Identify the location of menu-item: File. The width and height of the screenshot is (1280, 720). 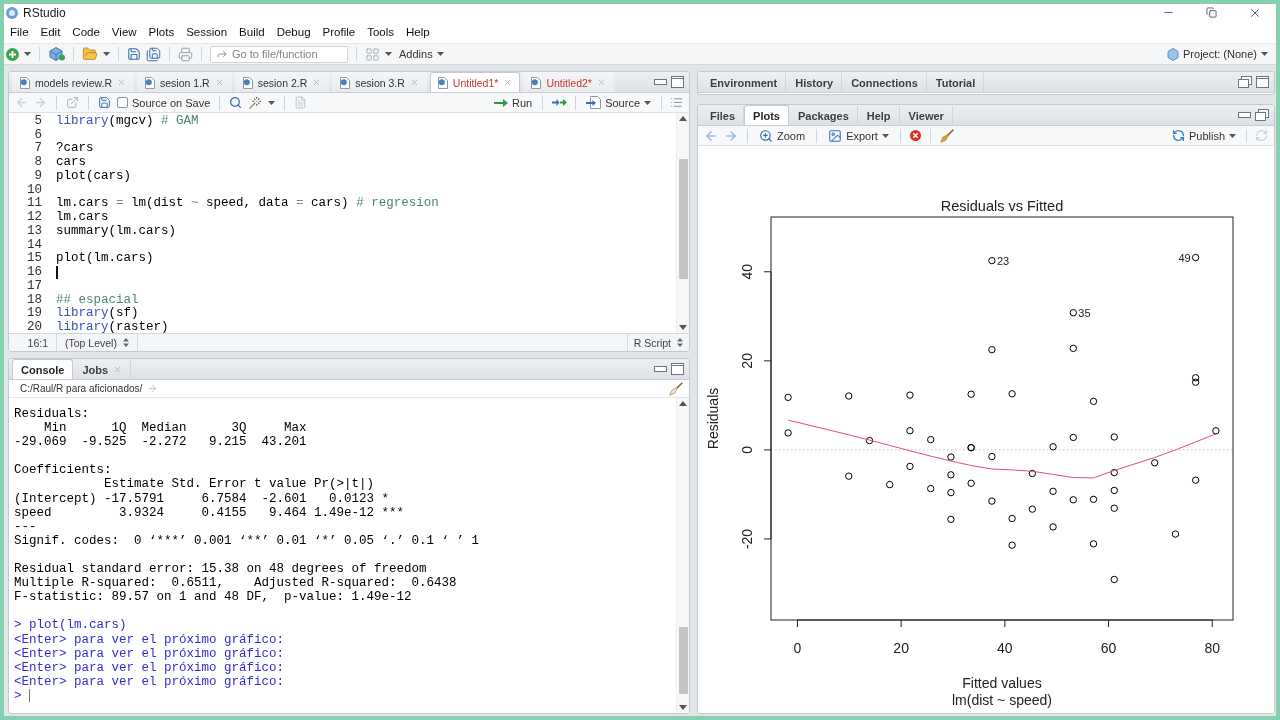
(19, 32).